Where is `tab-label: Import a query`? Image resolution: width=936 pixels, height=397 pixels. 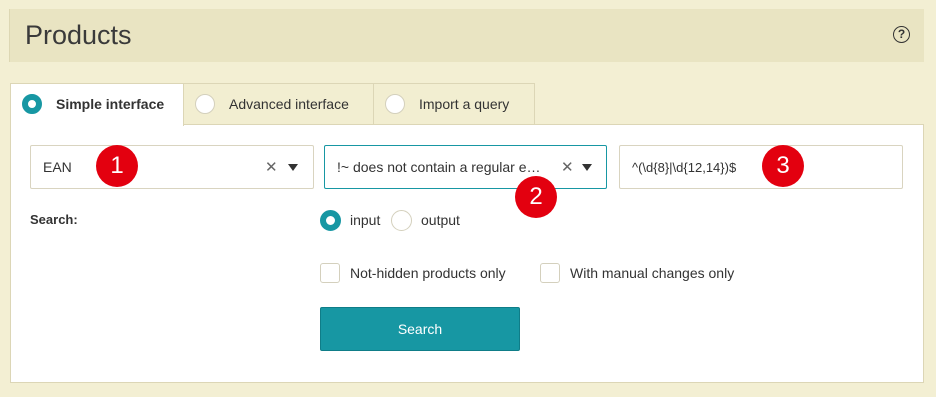 tab-label: Import a query is located at coordinates (464, 104).